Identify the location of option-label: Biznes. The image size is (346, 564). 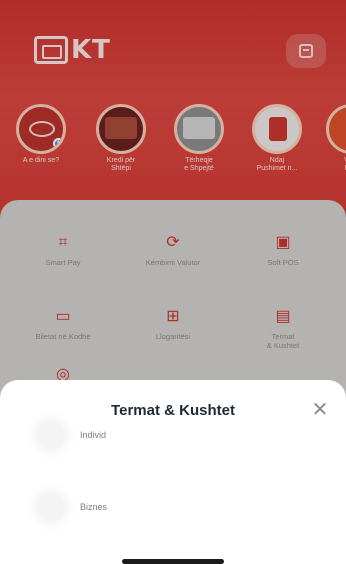
(94, 507).